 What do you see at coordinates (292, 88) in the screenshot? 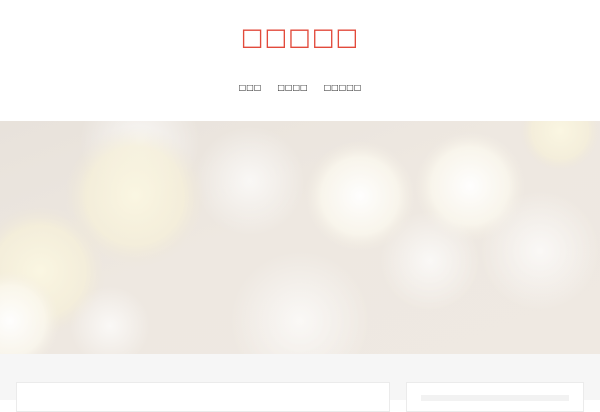
I see `nav-item-about: □□□□` at bounding box center [292, 88].